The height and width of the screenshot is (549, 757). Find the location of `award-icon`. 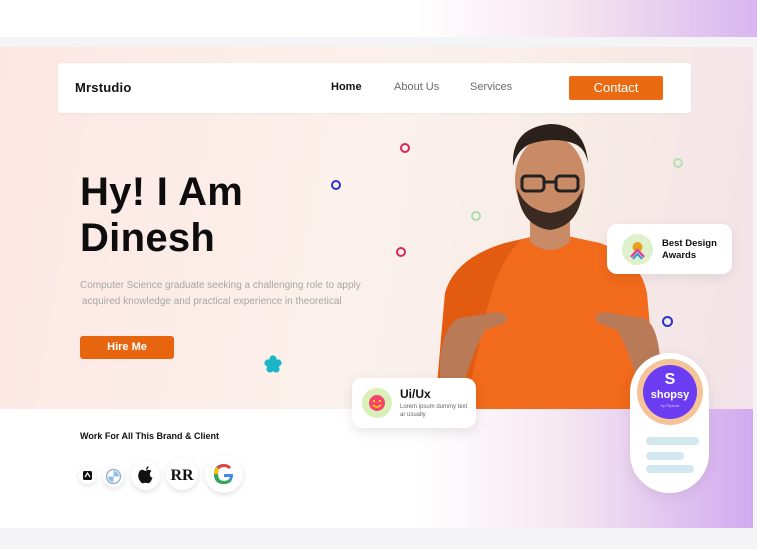

award-icon is located at coordinates (637, 249).